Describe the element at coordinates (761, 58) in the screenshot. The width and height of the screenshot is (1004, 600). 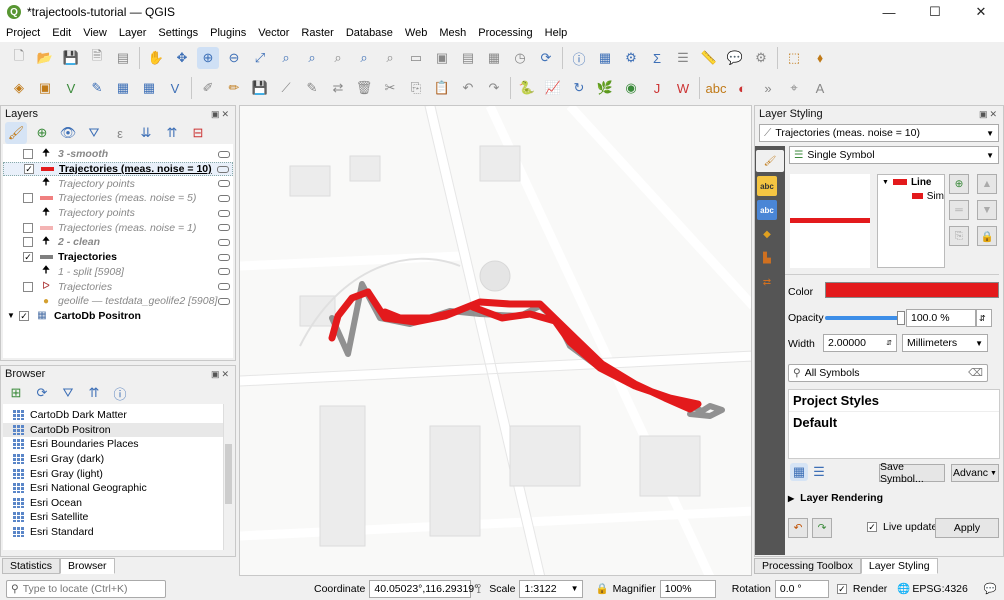
I see `annotation-icon: ⚙` at that location.